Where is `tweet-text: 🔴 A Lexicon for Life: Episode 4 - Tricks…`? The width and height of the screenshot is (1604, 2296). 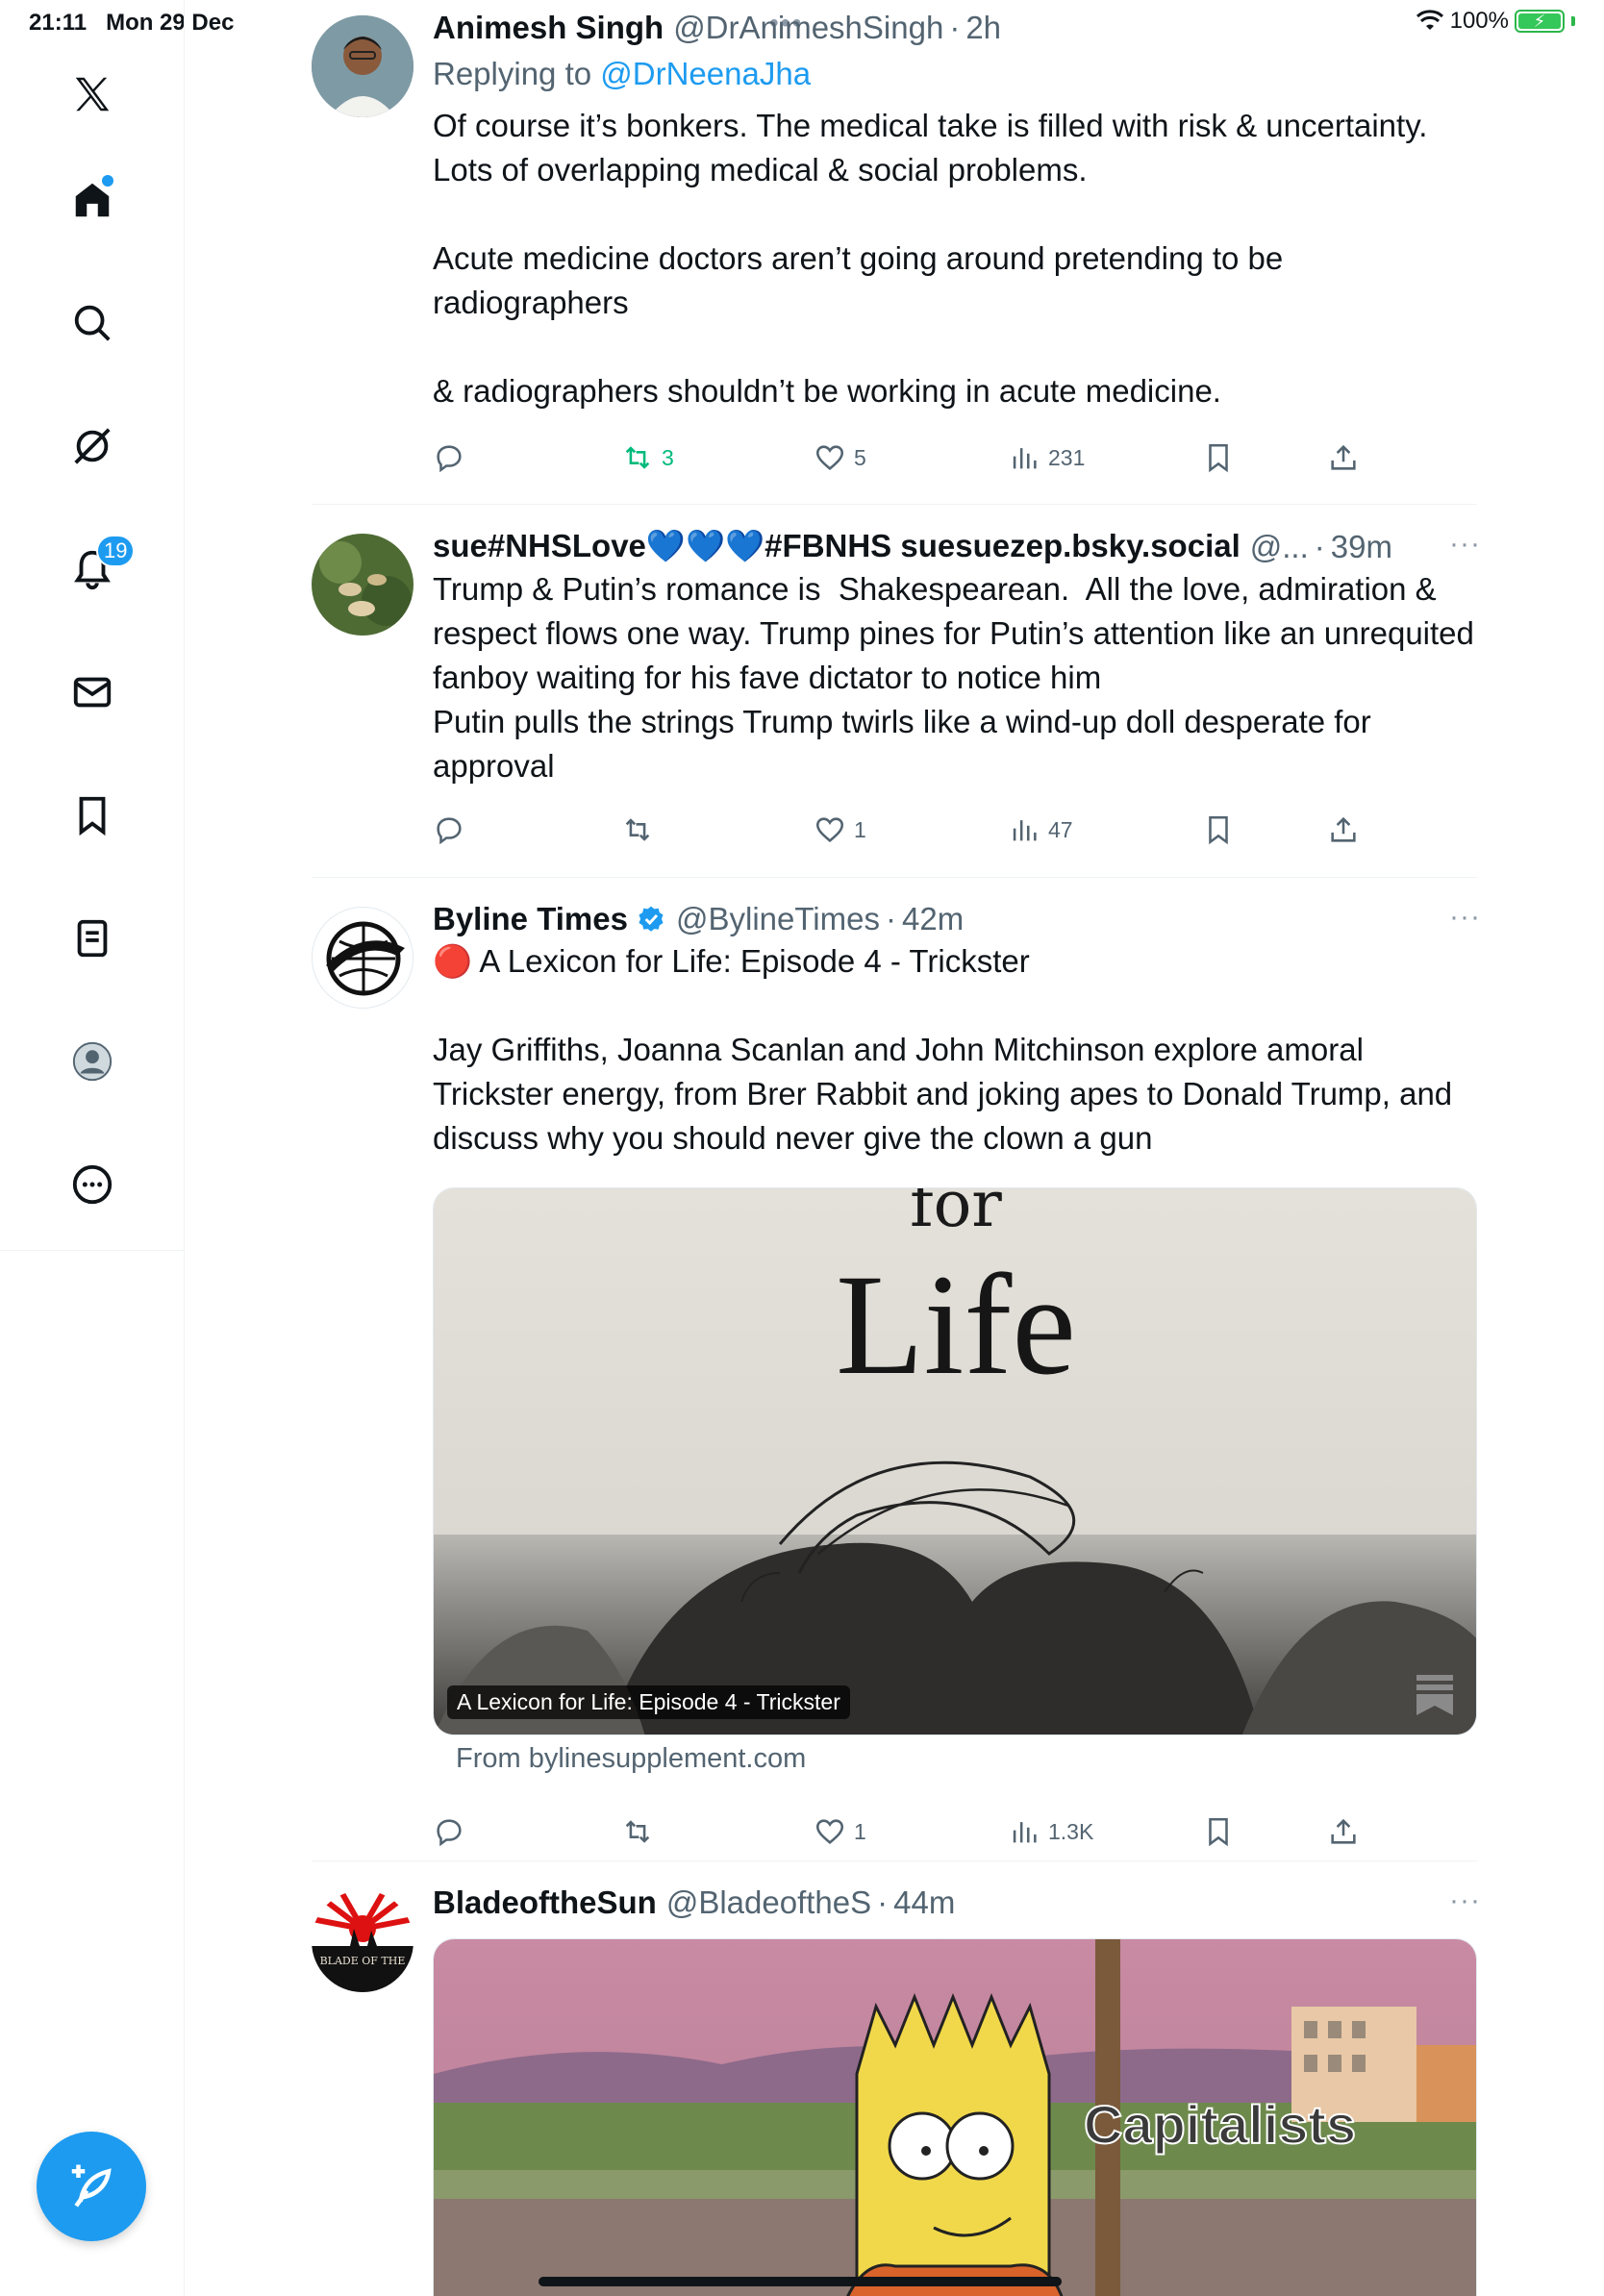
tweet-text: 🔴 A Lexicon for Life: Episode 4 - Tricks… is located at coordinates (943, 1049).